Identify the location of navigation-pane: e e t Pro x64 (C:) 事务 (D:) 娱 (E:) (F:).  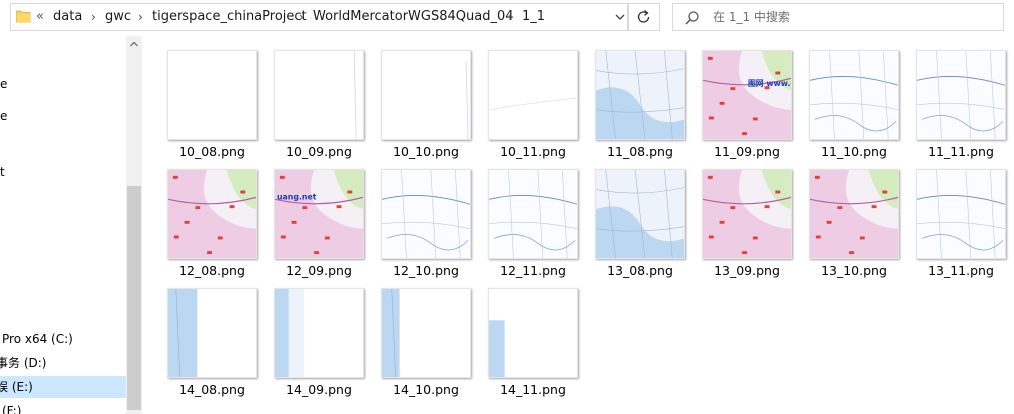
(63, 225).